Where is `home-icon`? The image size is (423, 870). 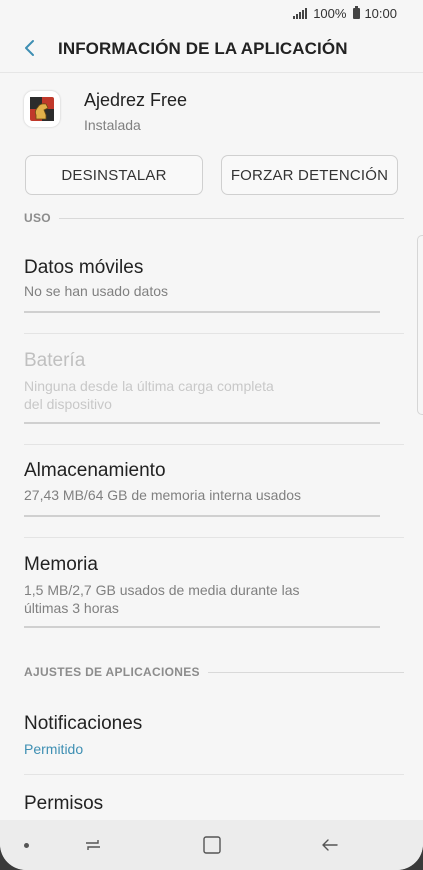 home-icon is located at coordinates (212, 845).